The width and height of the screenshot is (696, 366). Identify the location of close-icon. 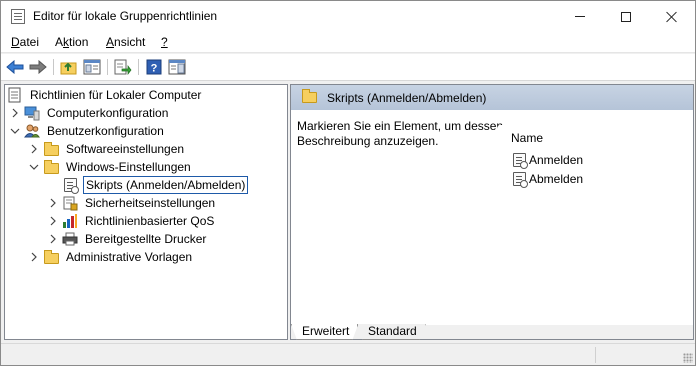
(672, 17).